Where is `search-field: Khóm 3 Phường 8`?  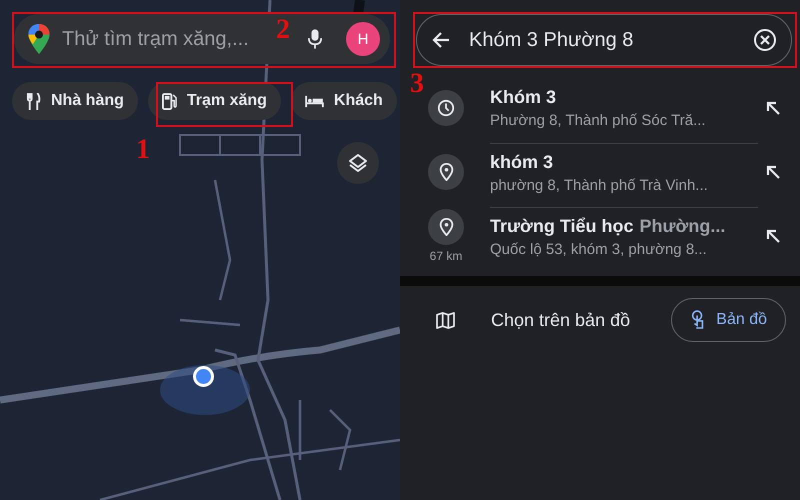
search-field: Khóm 3 Phường 8 is located at coordinates (604, 40).